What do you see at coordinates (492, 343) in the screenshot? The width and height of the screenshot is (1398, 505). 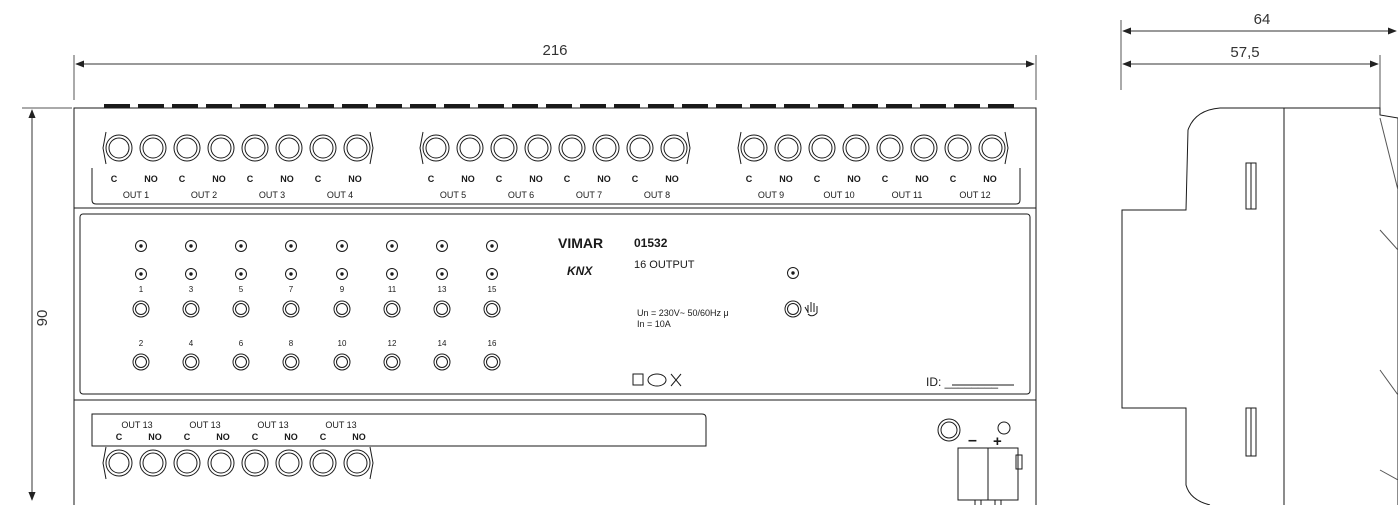 I see `channel-number: 16` at bounding box center [492, 343].